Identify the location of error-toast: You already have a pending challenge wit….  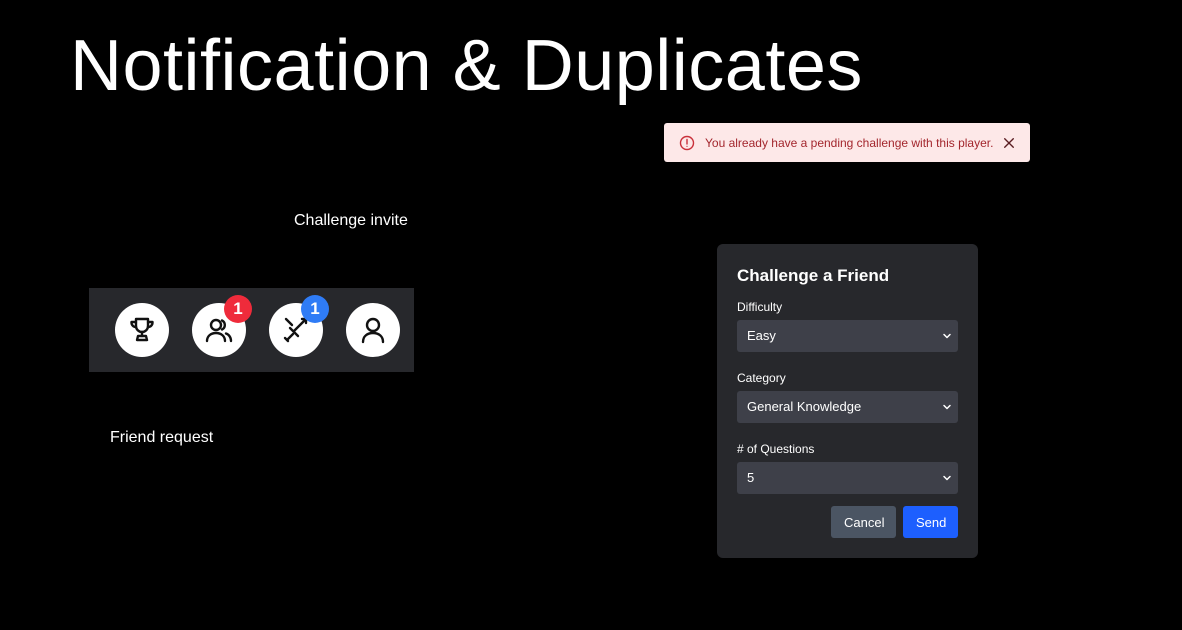
(847, 142).